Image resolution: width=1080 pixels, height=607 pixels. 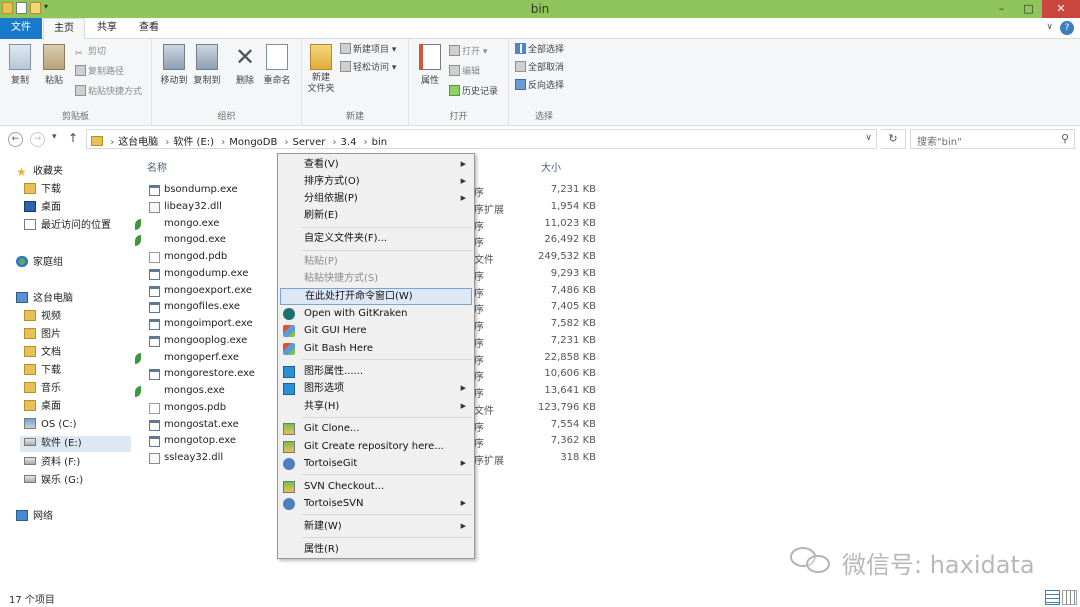 What do you see at coordinates (379, 142) in the screenshot?
I see `crumb-bin: bin` at bounding box center [379, 142].